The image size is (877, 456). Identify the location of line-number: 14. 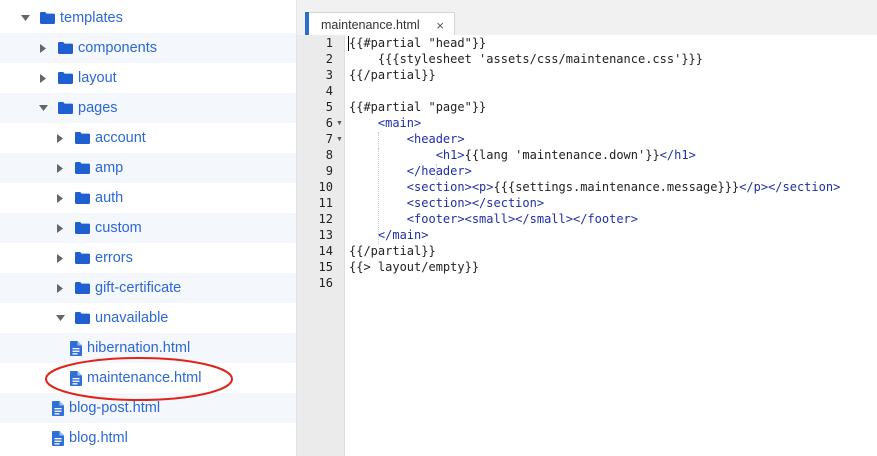
(325, 251).